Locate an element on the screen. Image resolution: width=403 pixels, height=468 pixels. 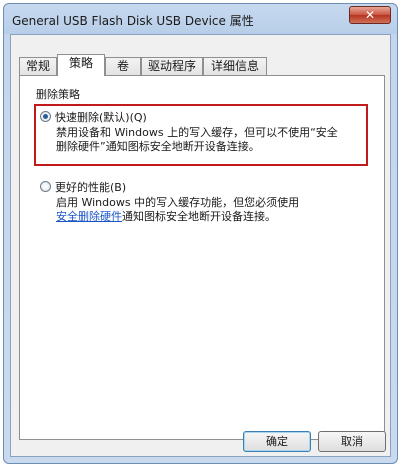
quick-removal-desc-line1: 禁用设备和 Windows 上的写入缓存，但可以不使用“安全 is located at coordinates (197, 132).